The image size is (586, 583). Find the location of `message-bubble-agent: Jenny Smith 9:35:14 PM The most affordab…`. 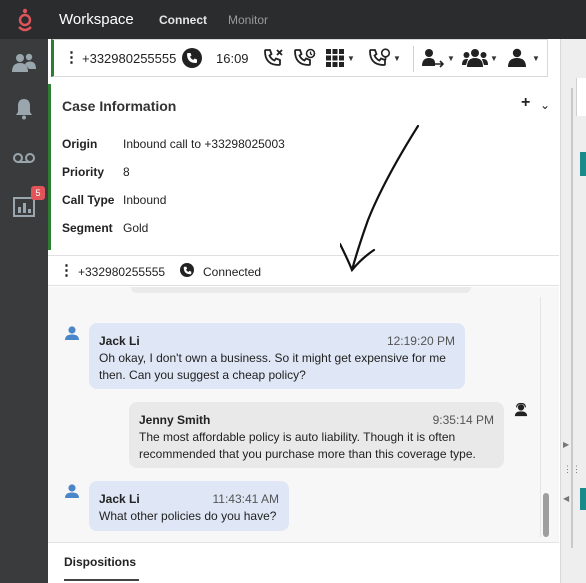

message-bubble-agent: Jenny Smith 9:35:14 PM The most affordab… is located at coordinates (316, 435).